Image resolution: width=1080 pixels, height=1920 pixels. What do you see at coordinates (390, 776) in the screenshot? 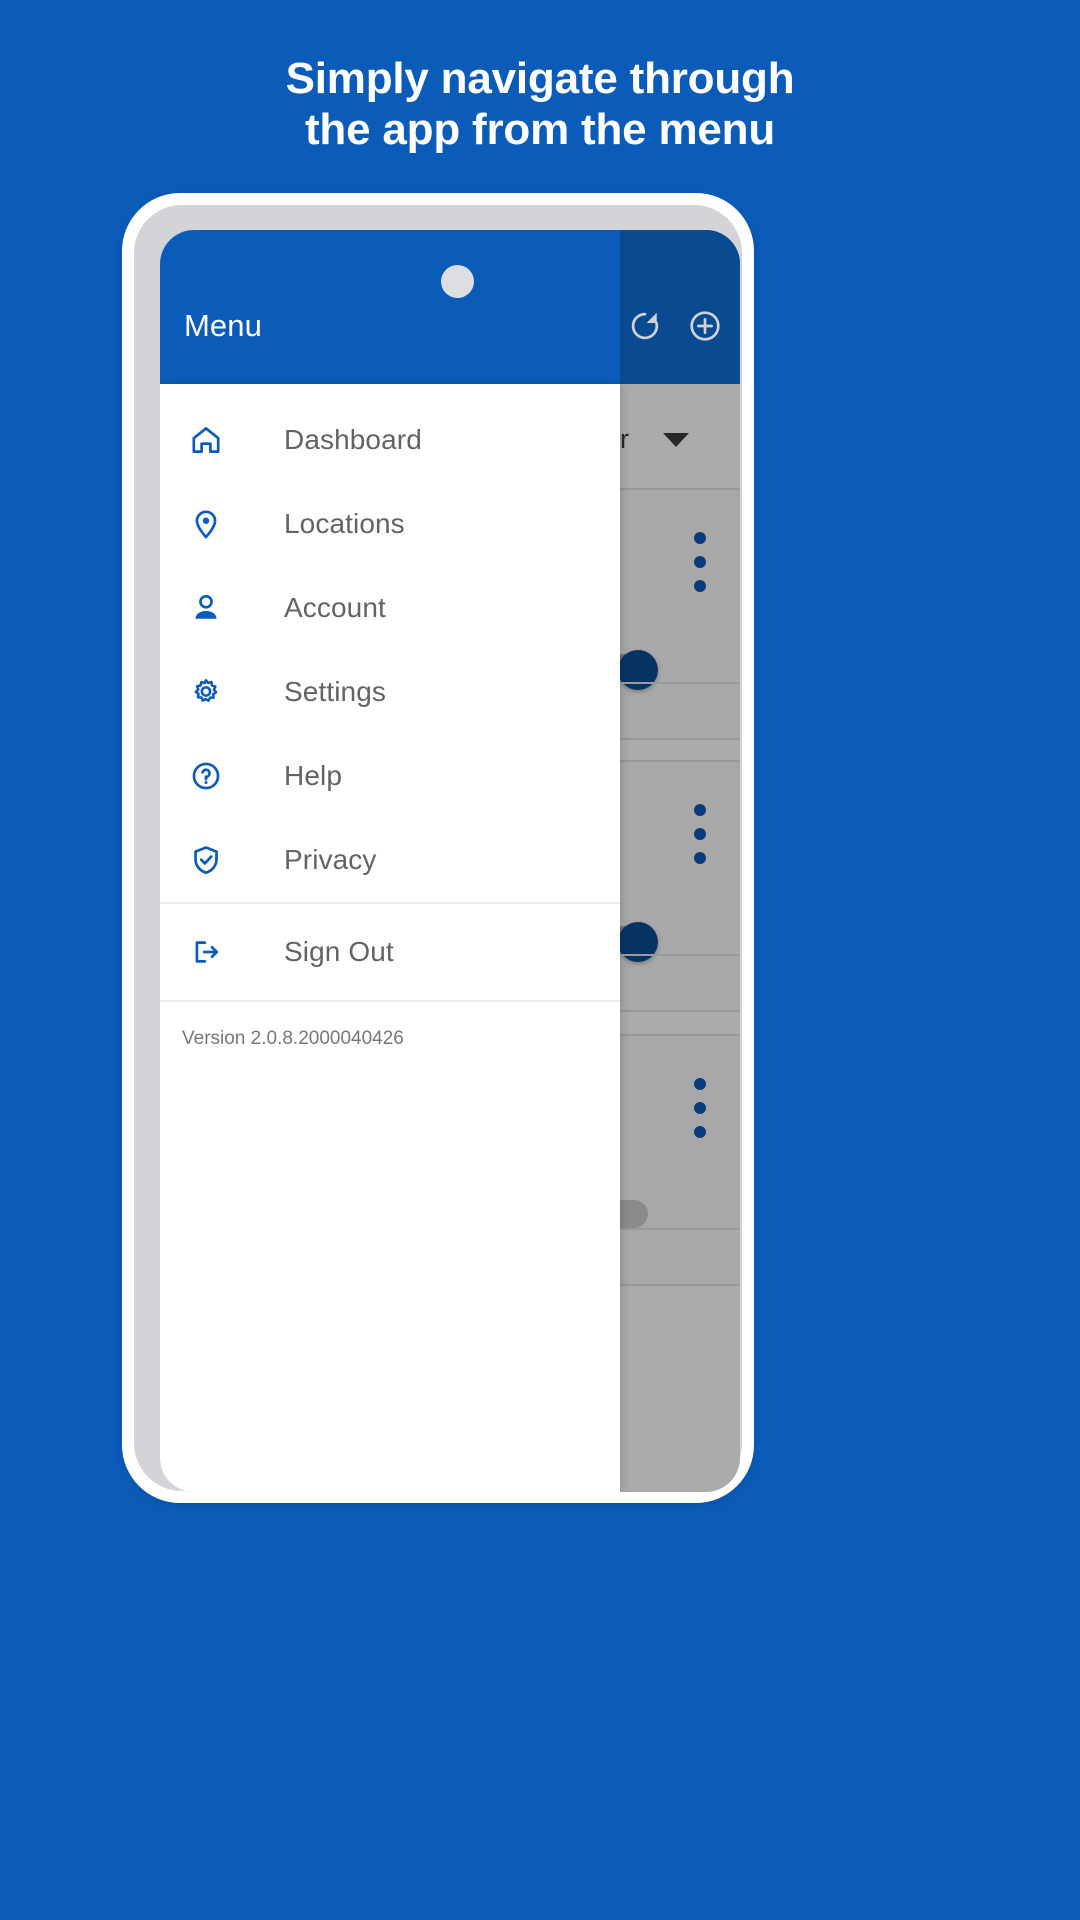
I see `sidebar-item-help: Help` at bounding box center [390, 776].